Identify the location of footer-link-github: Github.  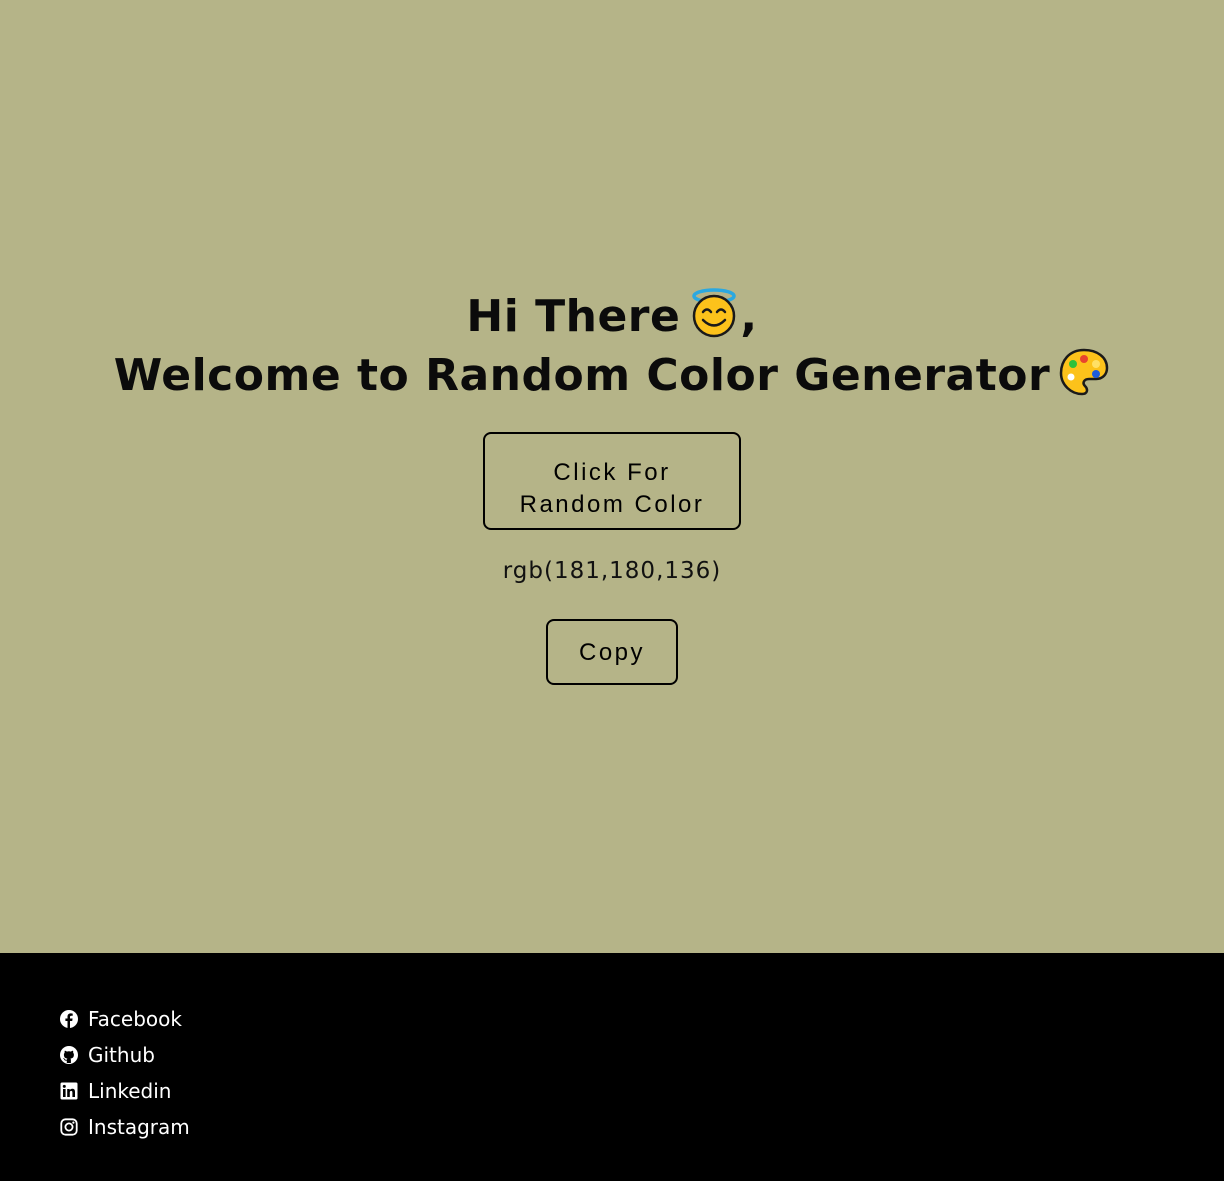
(125, 1055).